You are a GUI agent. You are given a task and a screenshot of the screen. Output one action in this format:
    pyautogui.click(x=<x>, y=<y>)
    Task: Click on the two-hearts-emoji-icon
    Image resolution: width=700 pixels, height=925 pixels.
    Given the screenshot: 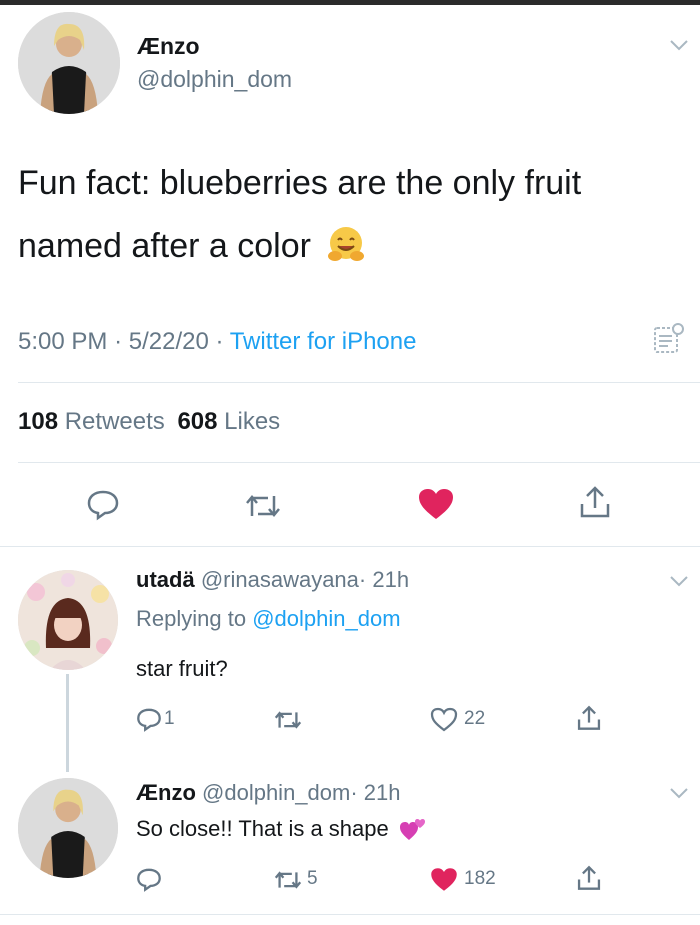 What is the action you would take?
    pyautogui.click(x=412, y=829)
    